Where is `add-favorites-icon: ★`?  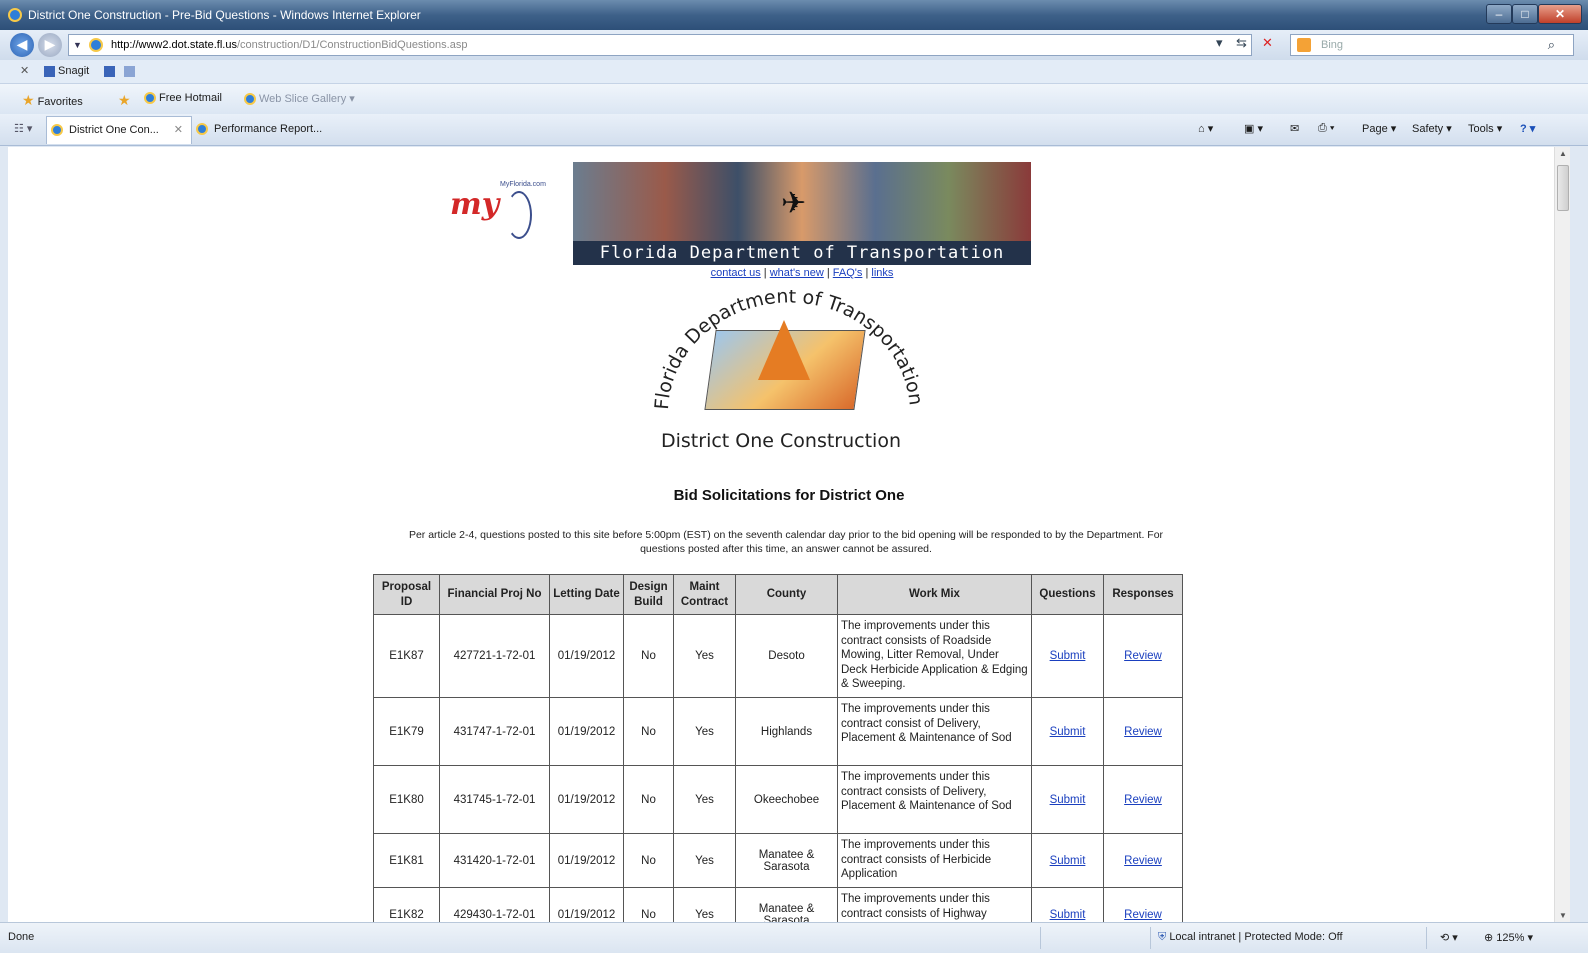 add-favorites-icon: ★ is located at coordinates (126, 100).